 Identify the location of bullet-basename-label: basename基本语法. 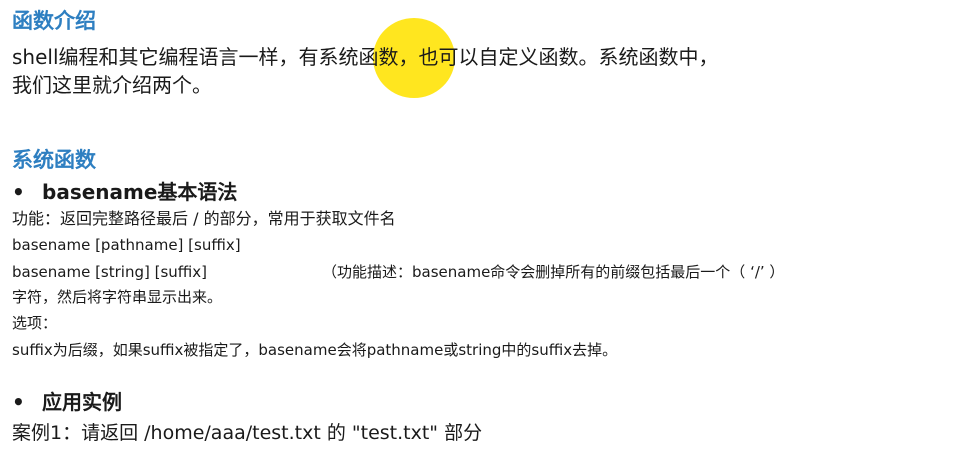
(140, 192).